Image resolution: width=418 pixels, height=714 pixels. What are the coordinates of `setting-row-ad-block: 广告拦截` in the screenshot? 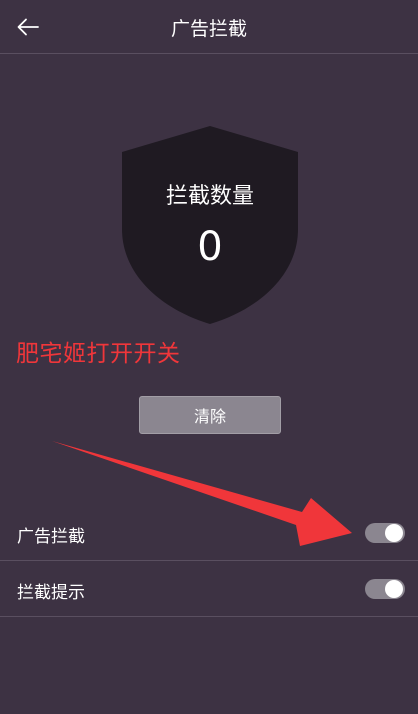 It's located at (209, 533).